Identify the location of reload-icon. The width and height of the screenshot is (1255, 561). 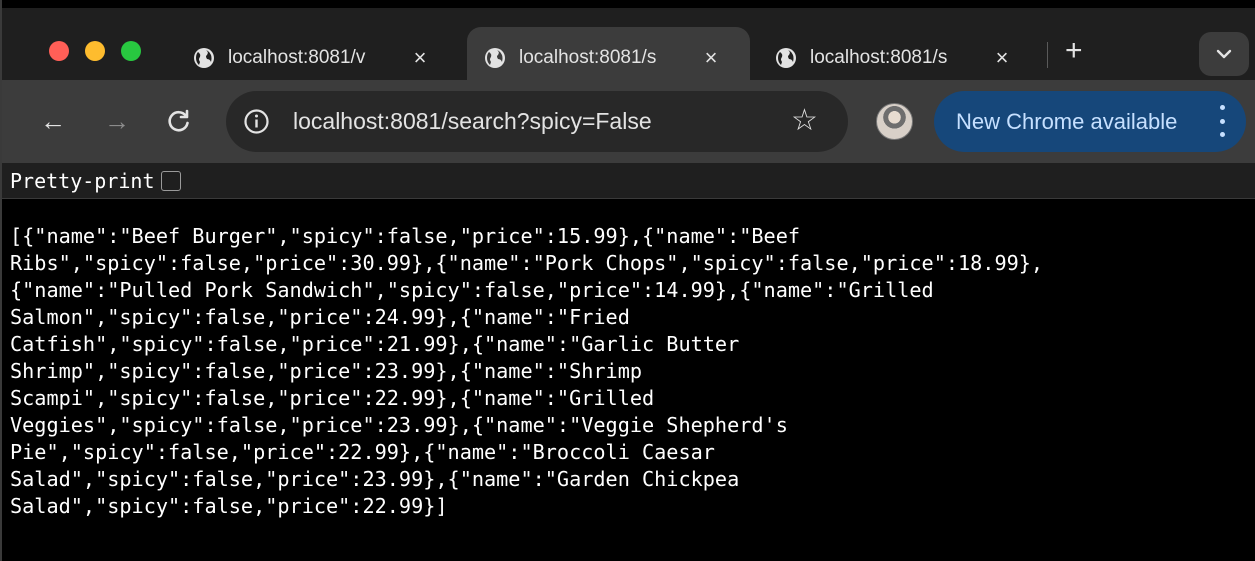
(178, 120).